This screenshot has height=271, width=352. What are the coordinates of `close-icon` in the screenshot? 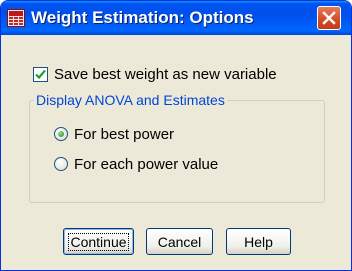 It's located at (329, 18).